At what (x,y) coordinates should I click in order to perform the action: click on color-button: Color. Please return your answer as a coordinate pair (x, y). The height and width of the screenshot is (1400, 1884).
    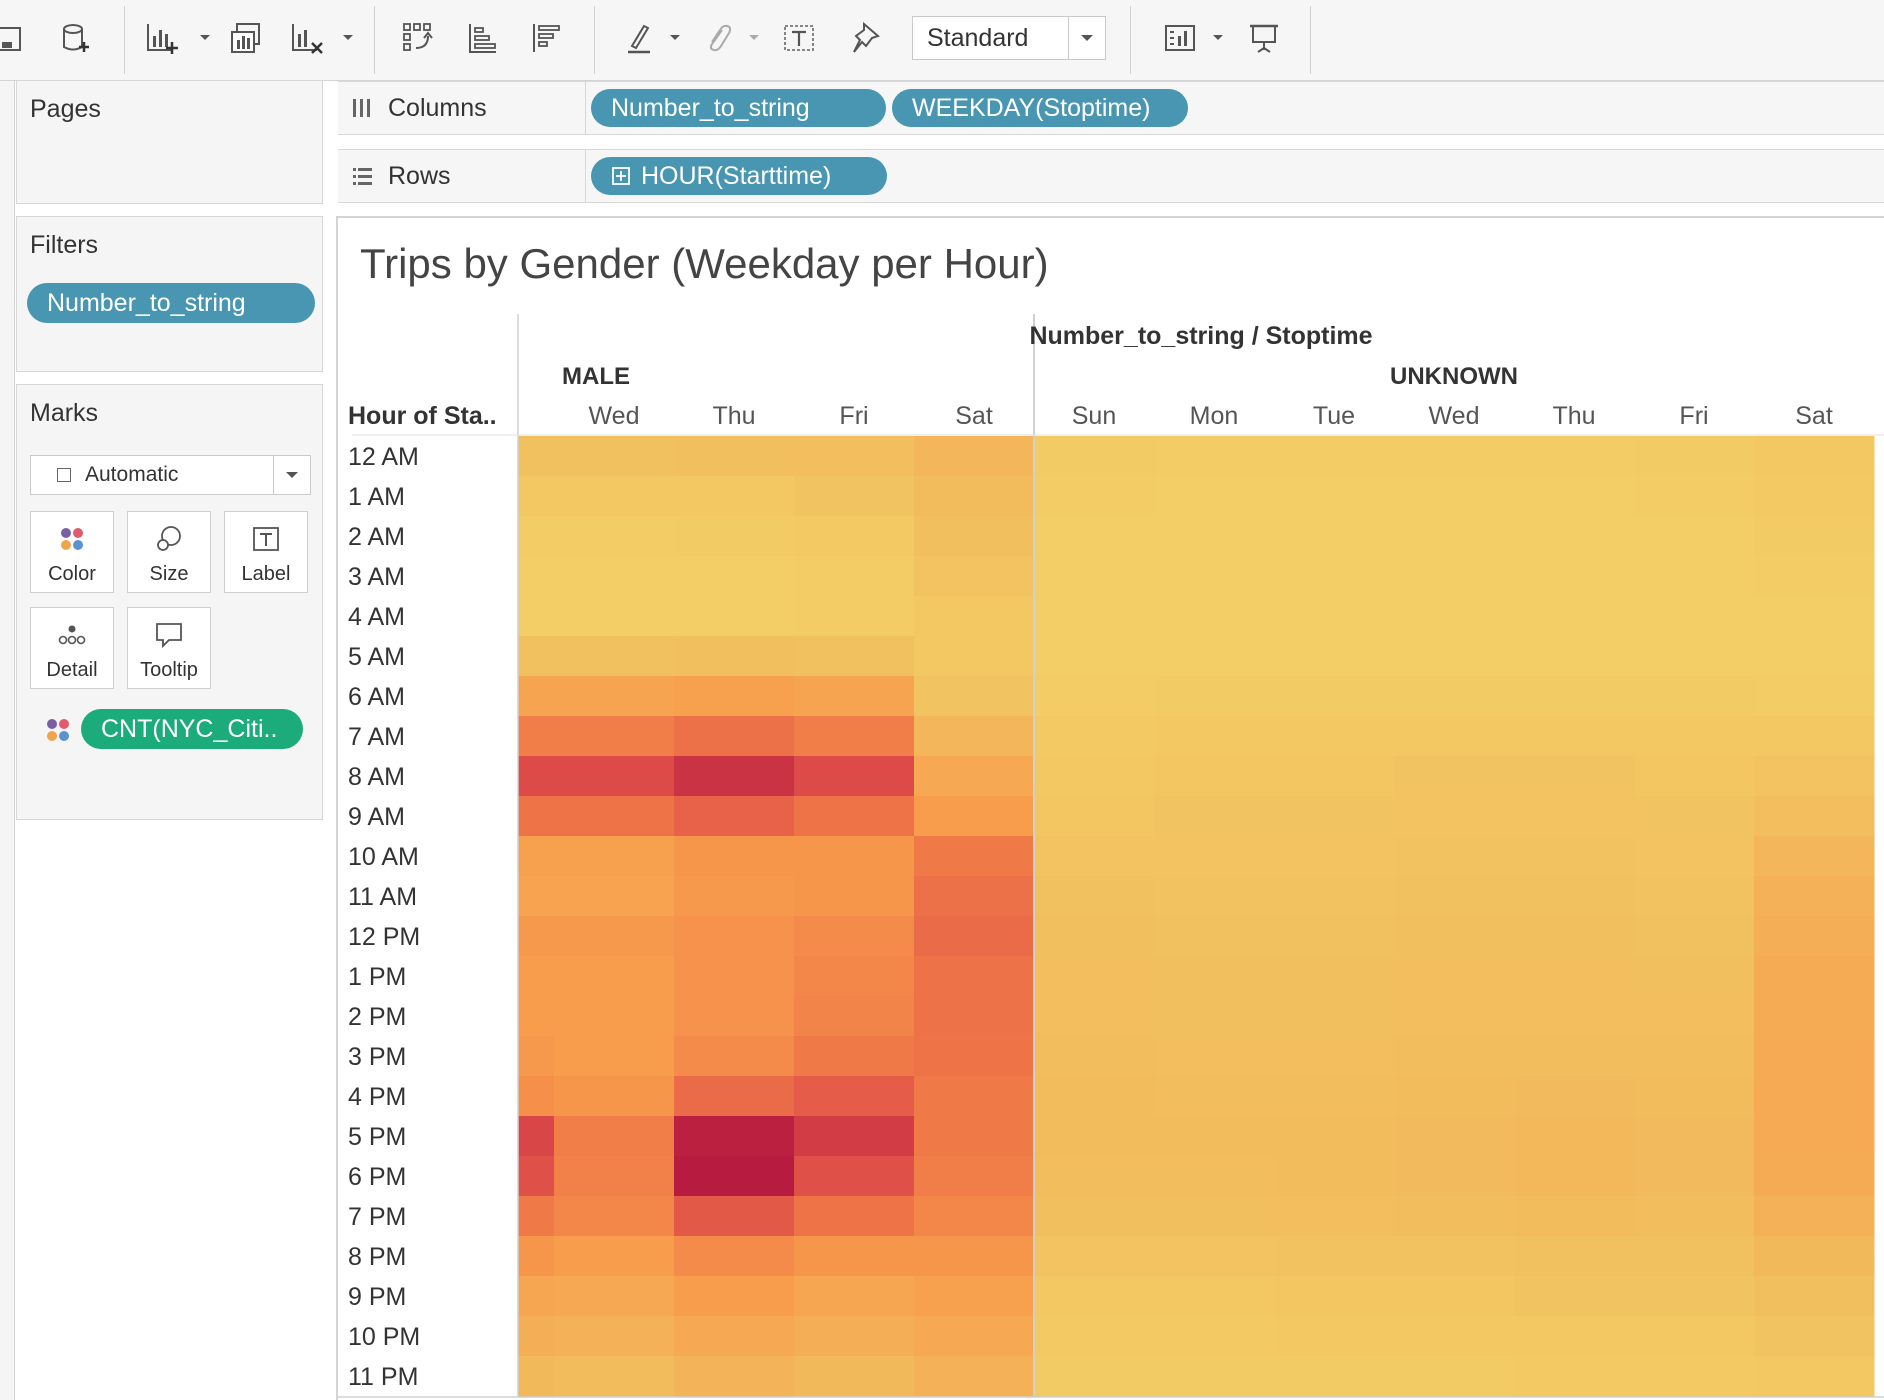
    Looking at the image, I should click on (72, 552).